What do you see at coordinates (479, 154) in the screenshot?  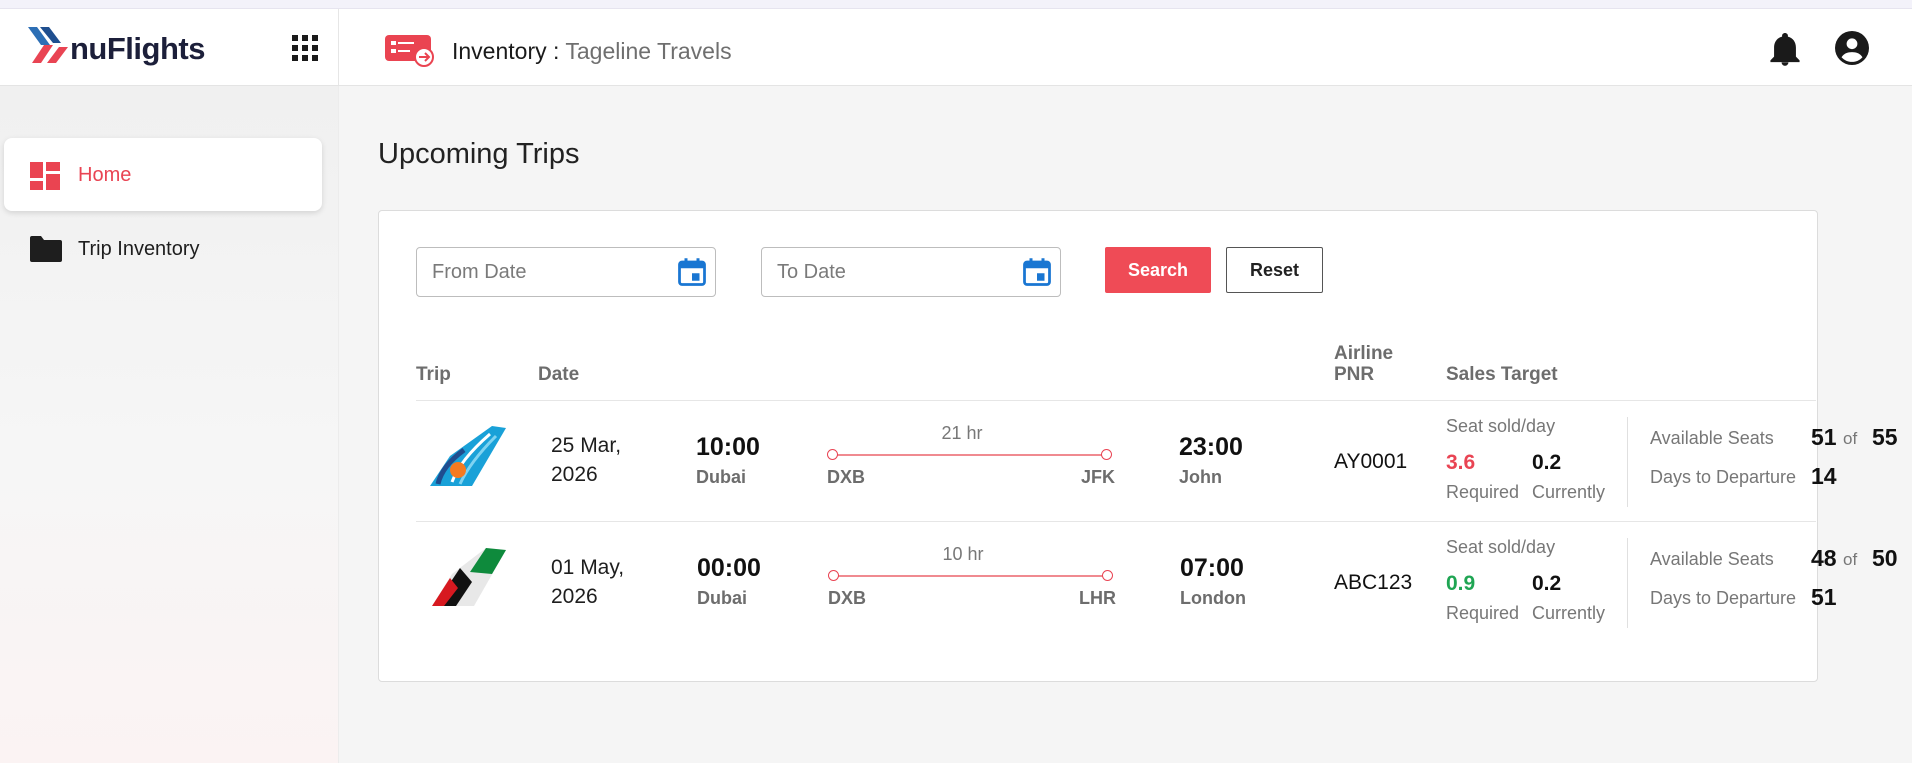 I see `page-title: Upcoming Trips` at bounding box center [479, 154].